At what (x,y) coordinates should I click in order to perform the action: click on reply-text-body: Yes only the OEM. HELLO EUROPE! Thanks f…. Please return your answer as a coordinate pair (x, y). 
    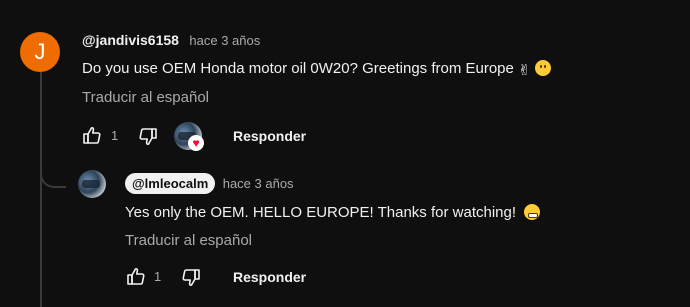
    Looking at the image, I should click on (321, 212).